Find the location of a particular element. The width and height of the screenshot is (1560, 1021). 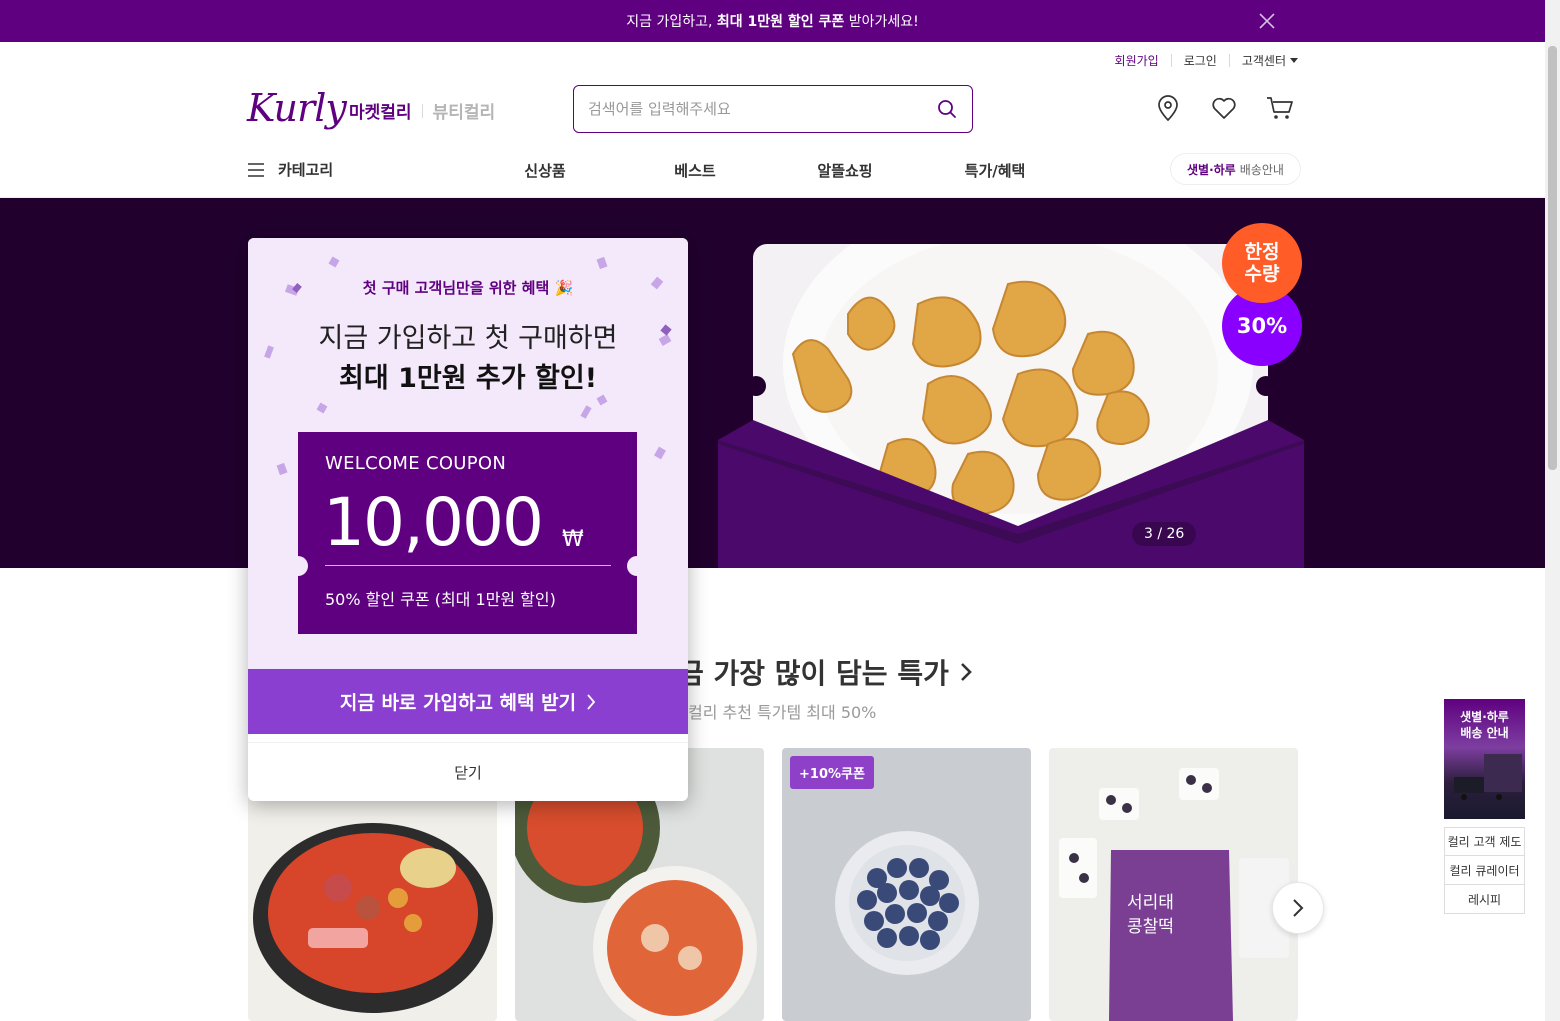

header-icons is located at coordinates (1224, 108).